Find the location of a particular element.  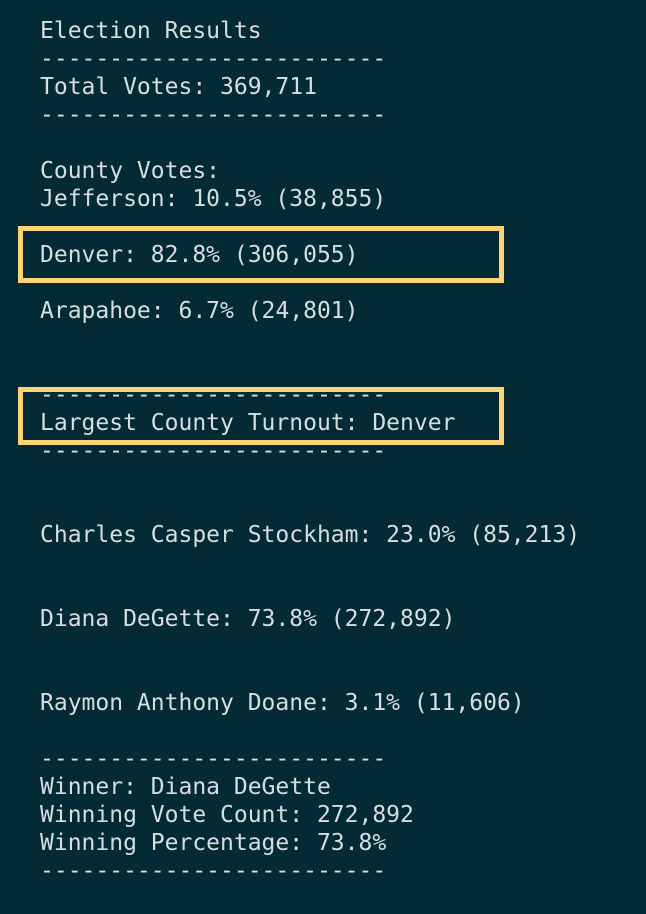

largest-county-line: Largest County Turnout: Denver is located at coordinates (248, 423).